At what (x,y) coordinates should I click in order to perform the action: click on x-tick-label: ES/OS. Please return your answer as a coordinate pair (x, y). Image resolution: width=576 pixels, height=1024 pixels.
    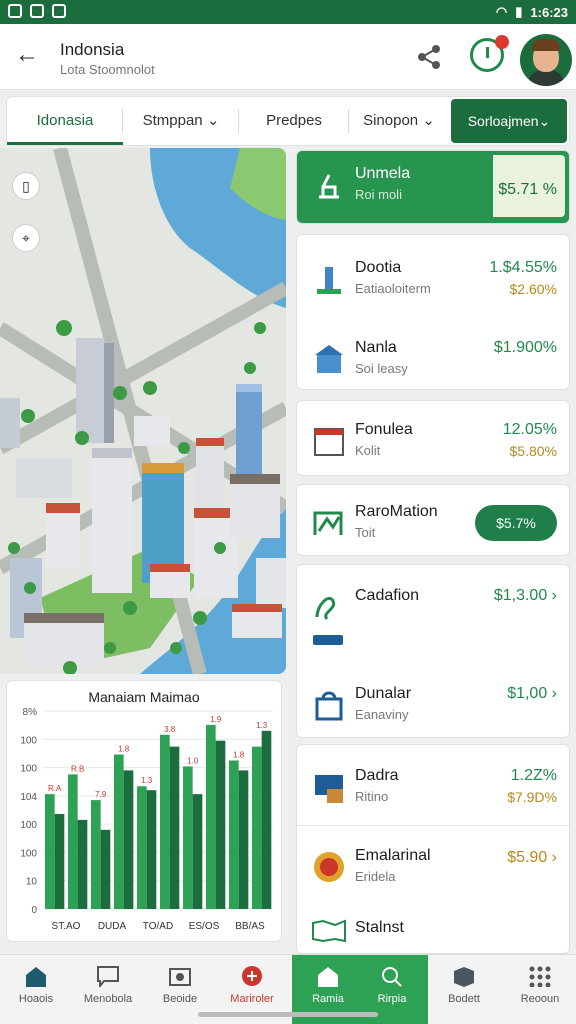
    Looking at the image, I should click on (204, 926).